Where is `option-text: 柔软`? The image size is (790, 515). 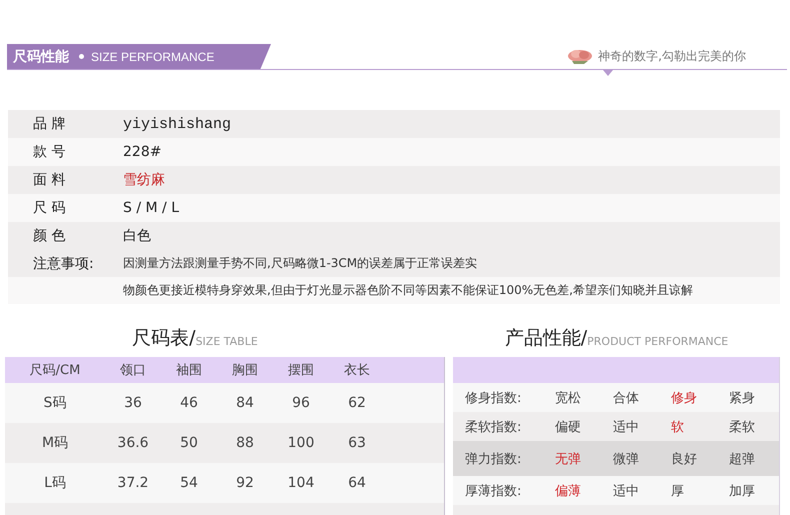
option-text: 柔软 is located at coordinates (742, 427).